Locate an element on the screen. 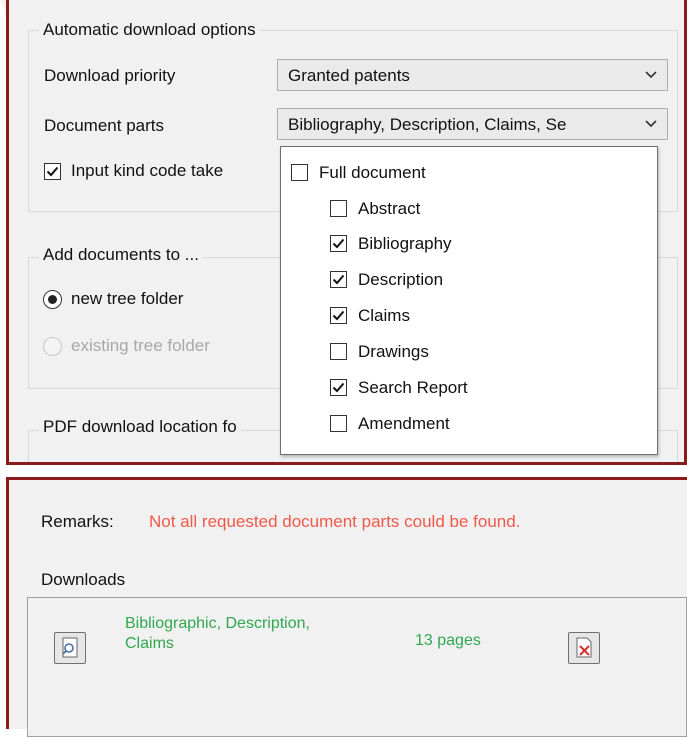 This screenshot has height=737, width=687. downloads-label: Downloads is located at coordinates (83, 579).